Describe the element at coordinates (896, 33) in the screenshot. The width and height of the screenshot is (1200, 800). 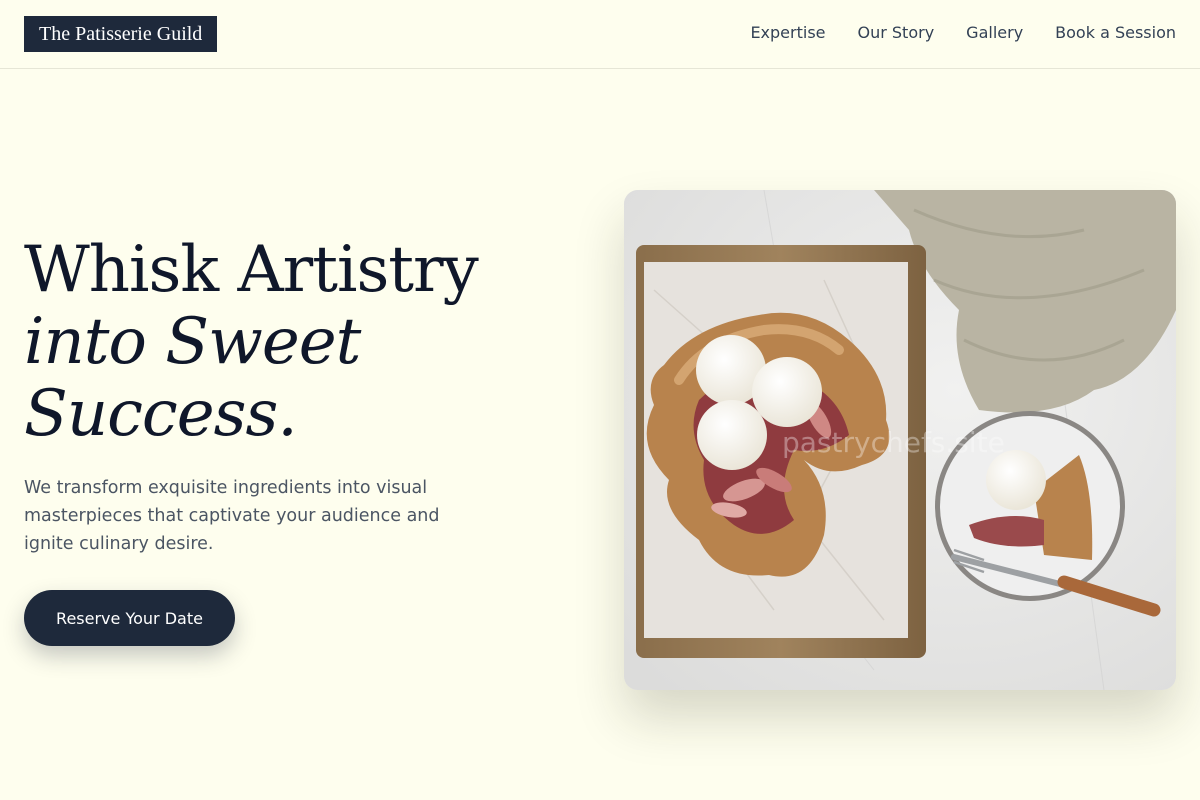
I see `nav-link-our-story: Our Story` at that location.